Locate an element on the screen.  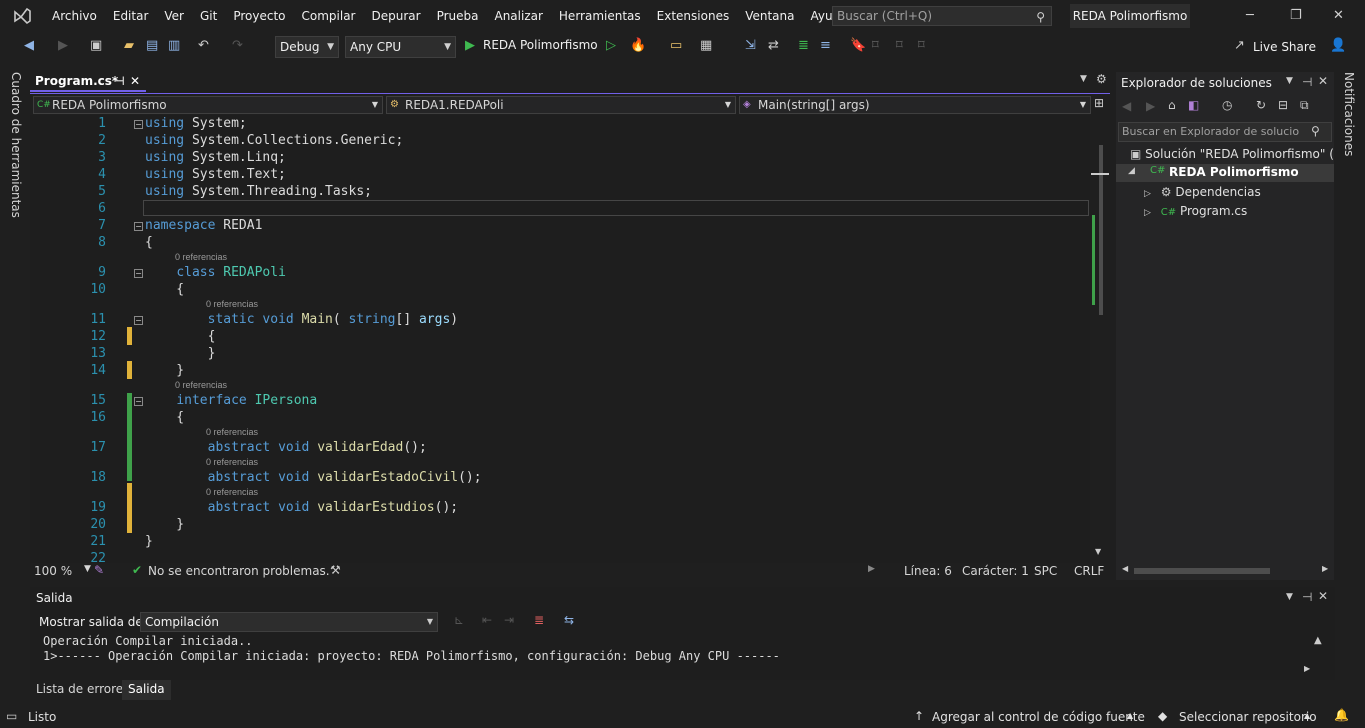
tree-file-node: ▷ C# Program.cs is located at coordinates (1195, 211).